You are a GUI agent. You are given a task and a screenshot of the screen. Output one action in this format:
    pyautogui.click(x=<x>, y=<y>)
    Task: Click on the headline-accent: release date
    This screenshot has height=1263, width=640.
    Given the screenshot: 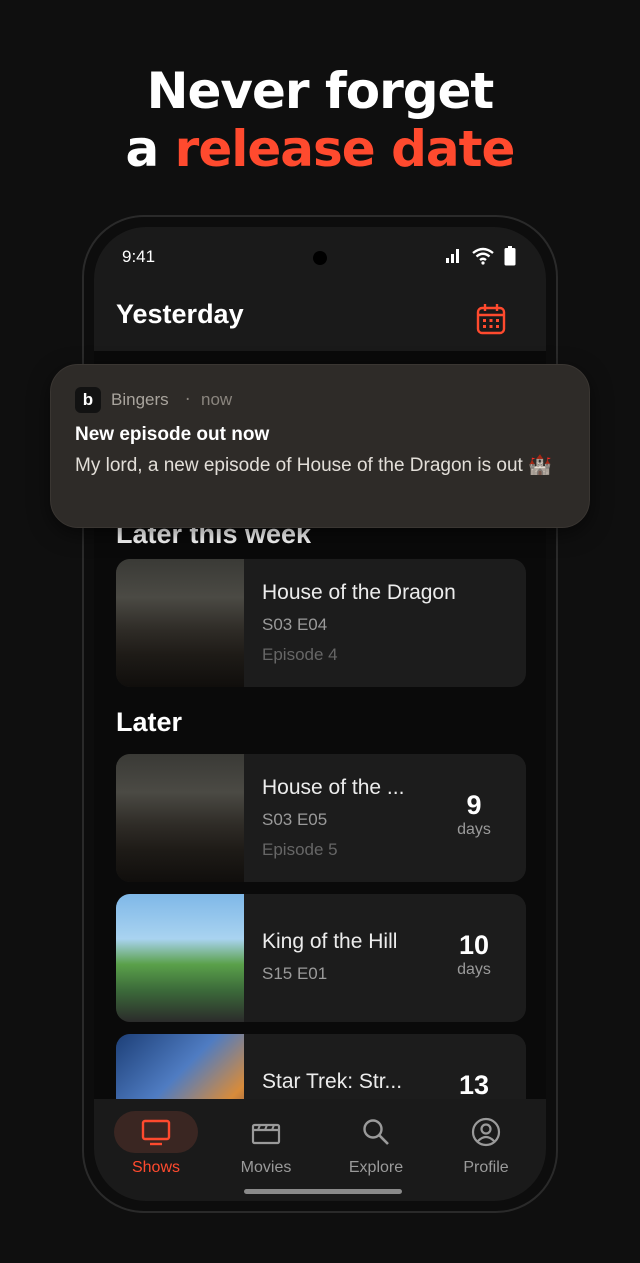 What is the action you would take?
    pyautogui.click(x=345, y=149)
    